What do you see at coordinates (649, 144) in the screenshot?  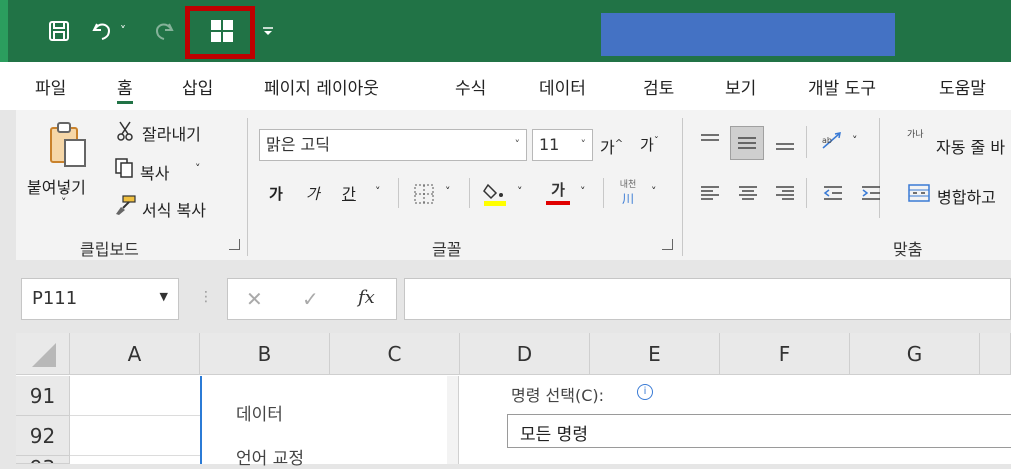 I see `shrink-font-button: 가ˇ` at bounding box center [649, 144].